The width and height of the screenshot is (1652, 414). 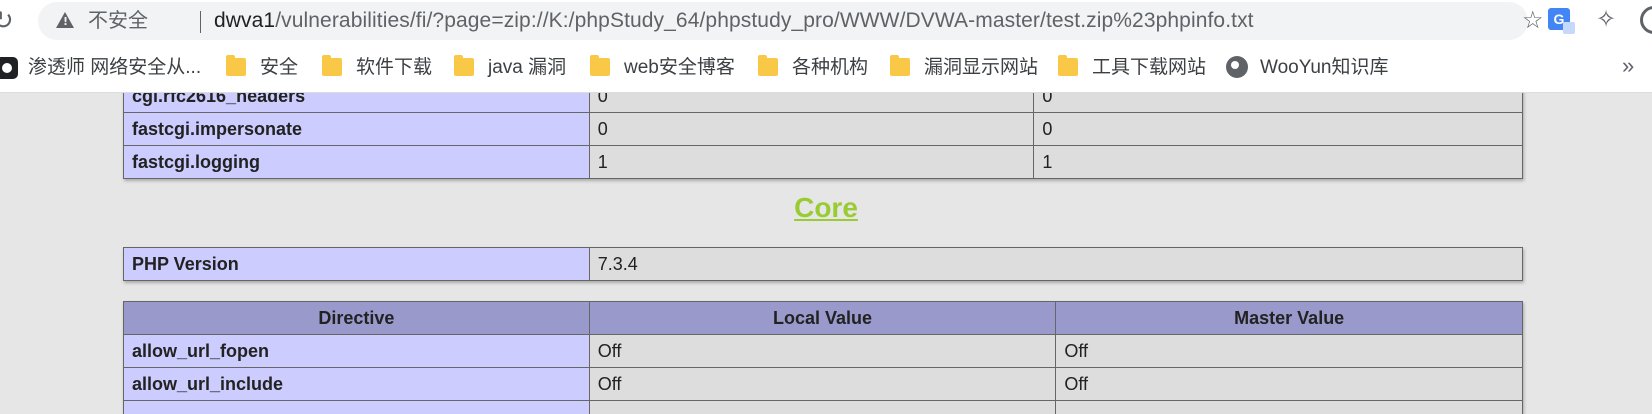 I want to click on url-host: dwva1, so click(x=245, y=20).